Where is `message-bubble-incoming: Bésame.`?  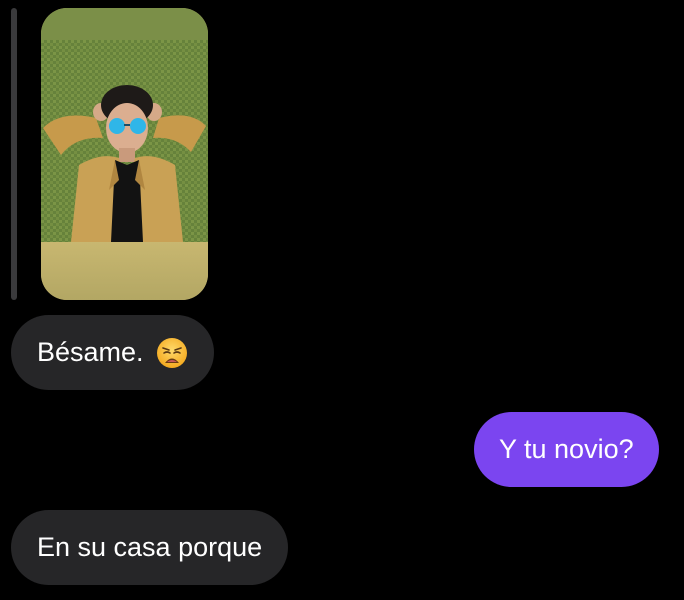 message-bubble-incoming: Bésame. is located at coordinates (112, 352).